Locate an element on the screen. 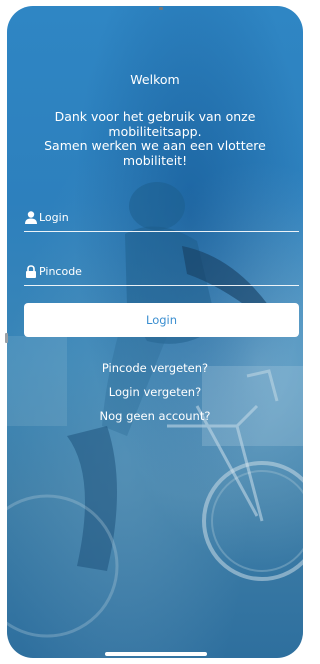 The width and height of the screenshot is (320, 664). home-indicator is located at coordinates (156, 654).